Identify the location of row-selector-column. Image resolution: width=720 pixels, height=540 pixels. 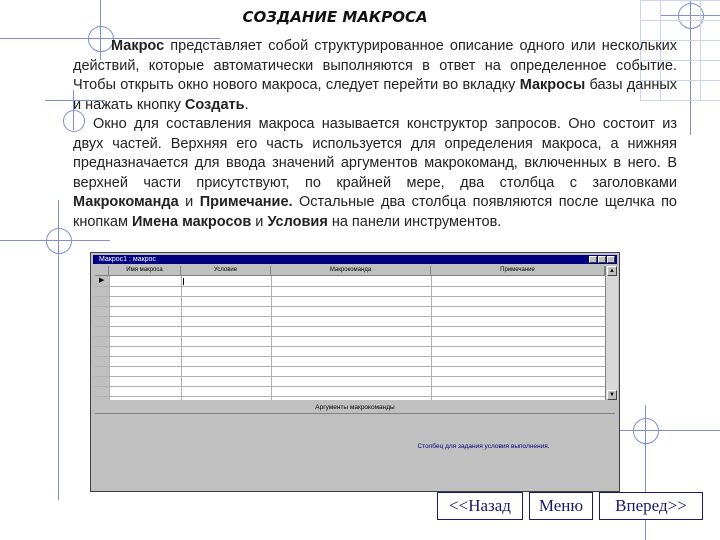
(102, 338).